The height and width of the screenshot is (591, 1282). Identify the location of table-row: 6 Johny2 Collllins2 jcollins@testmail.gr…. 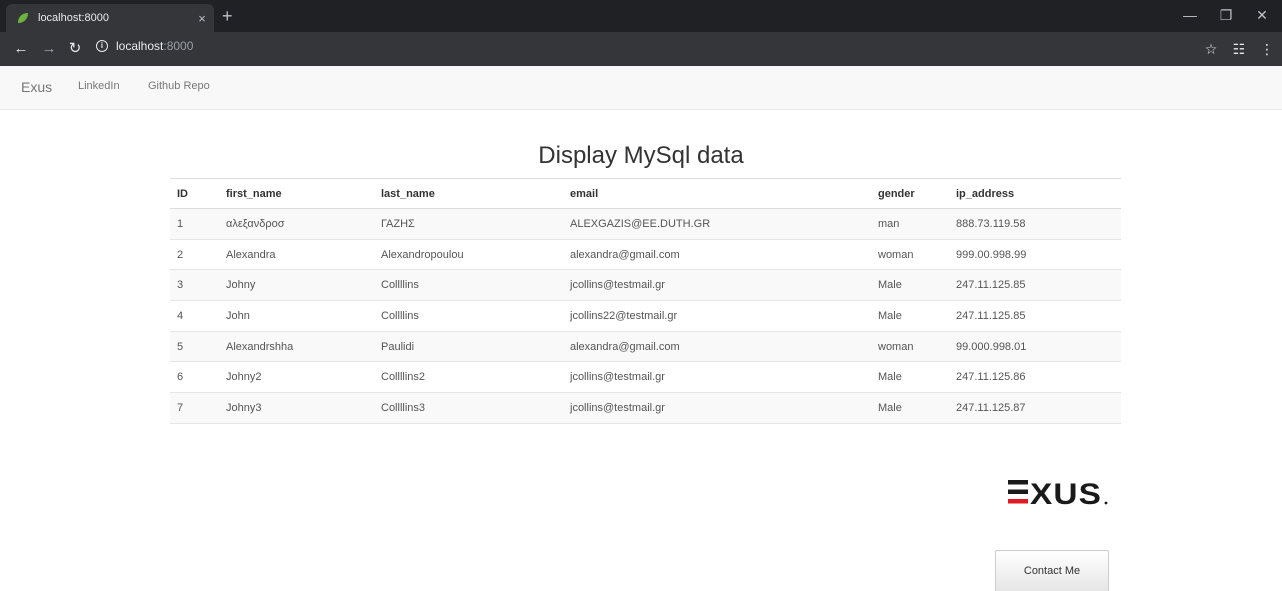
(645, 377).